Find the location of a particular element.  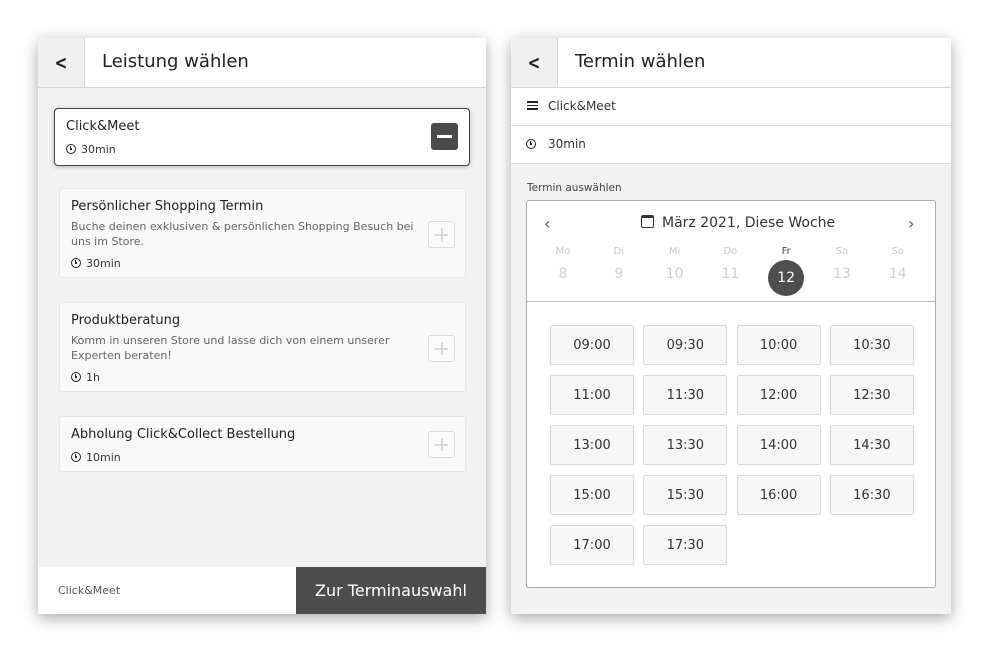

day-number: 11 is located at coordinates (730, 274).